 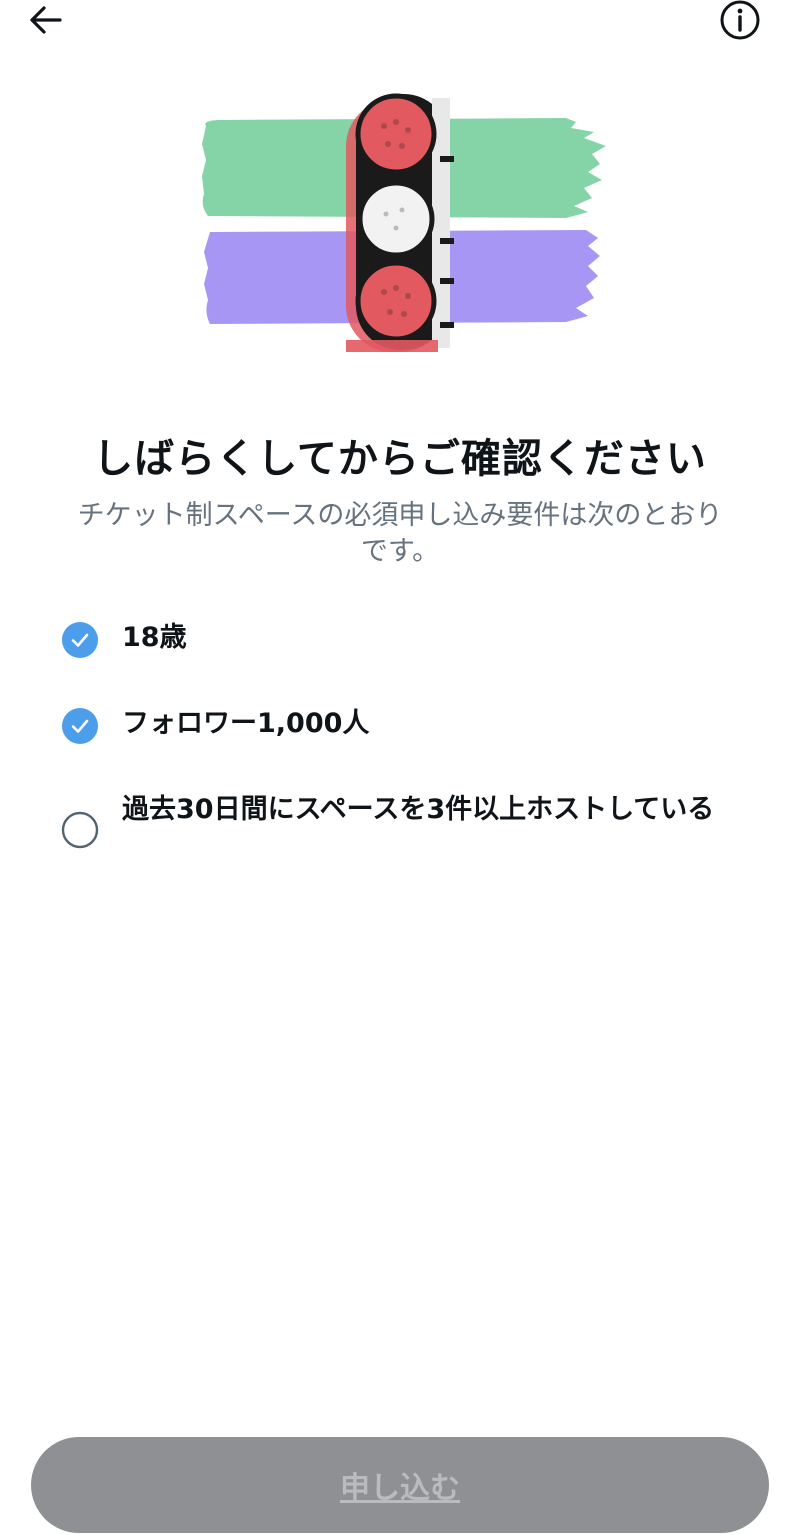 I want to click on apply-button-label: 申し込む, so click(x=400, y=1488).